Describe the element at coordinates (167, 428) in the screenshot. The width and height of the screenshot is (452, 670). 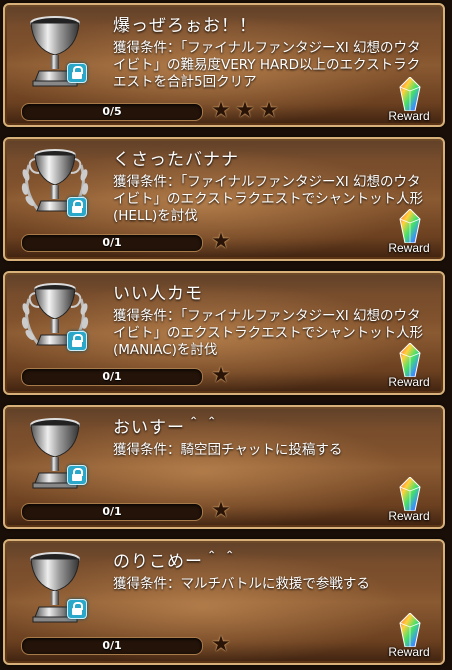
I see `achievement-title: おいすー＾＾` at that location.